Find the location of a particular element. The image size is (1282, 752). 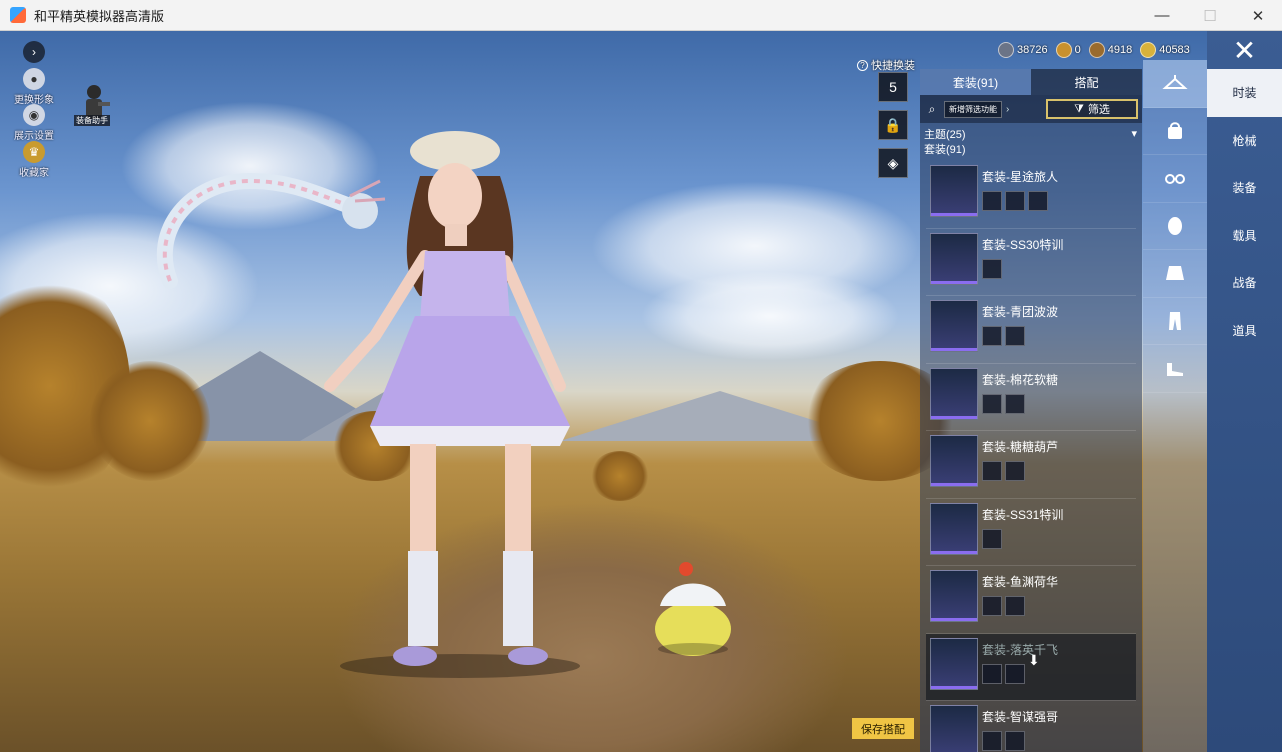

currency-value: 38726 is located at coordinates (1032, 50).